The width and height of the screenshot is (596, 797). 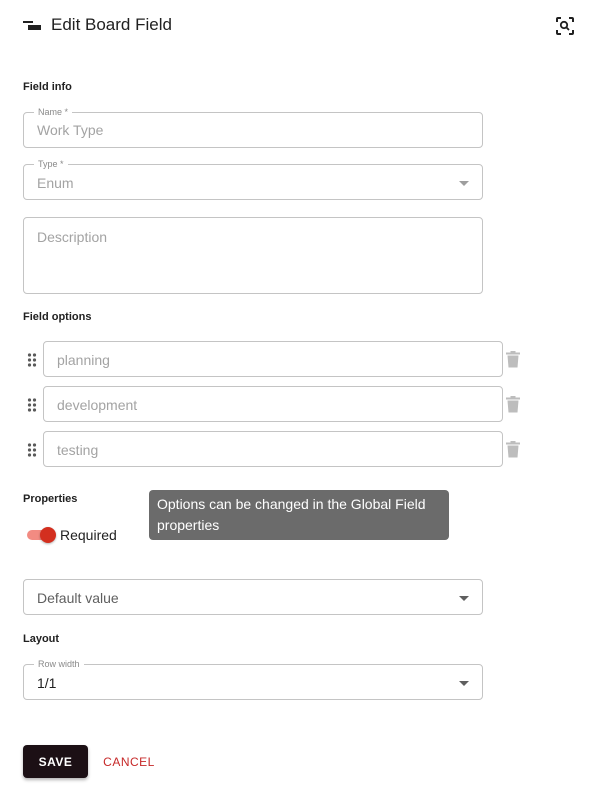 I want to click on option-value: testing, so click(x=78, y=450).